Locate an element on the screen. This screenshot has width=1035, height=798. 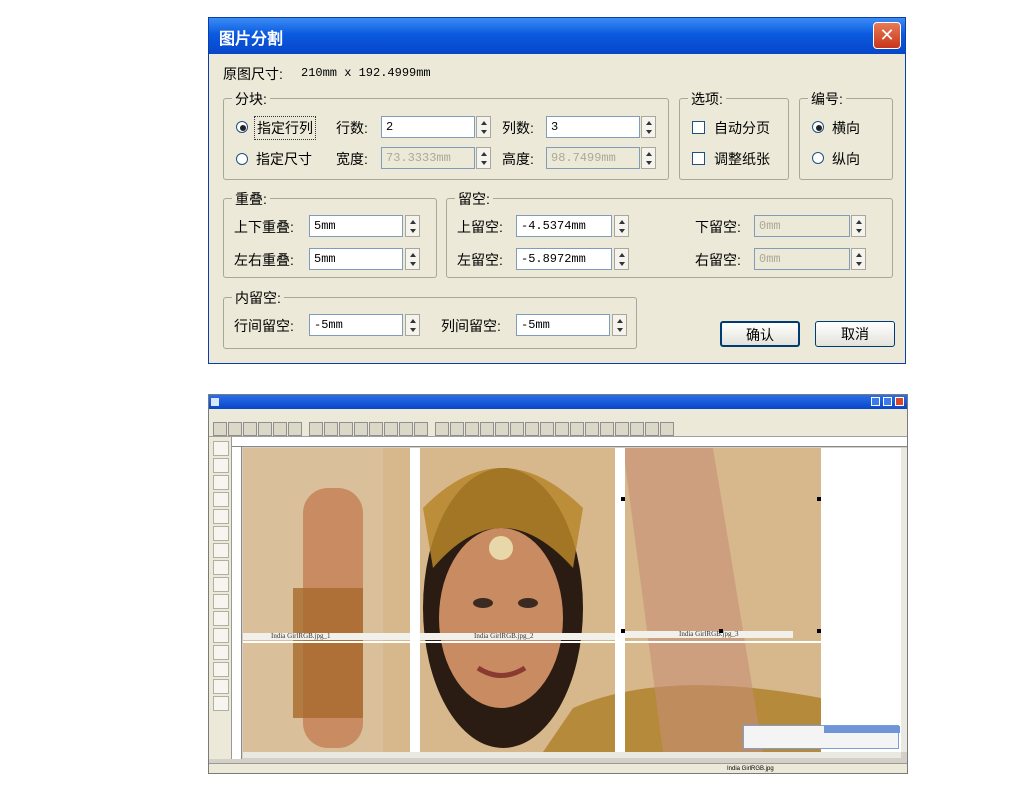
left-margin-input: -5.8972mm is located at coordinates (564, 259).